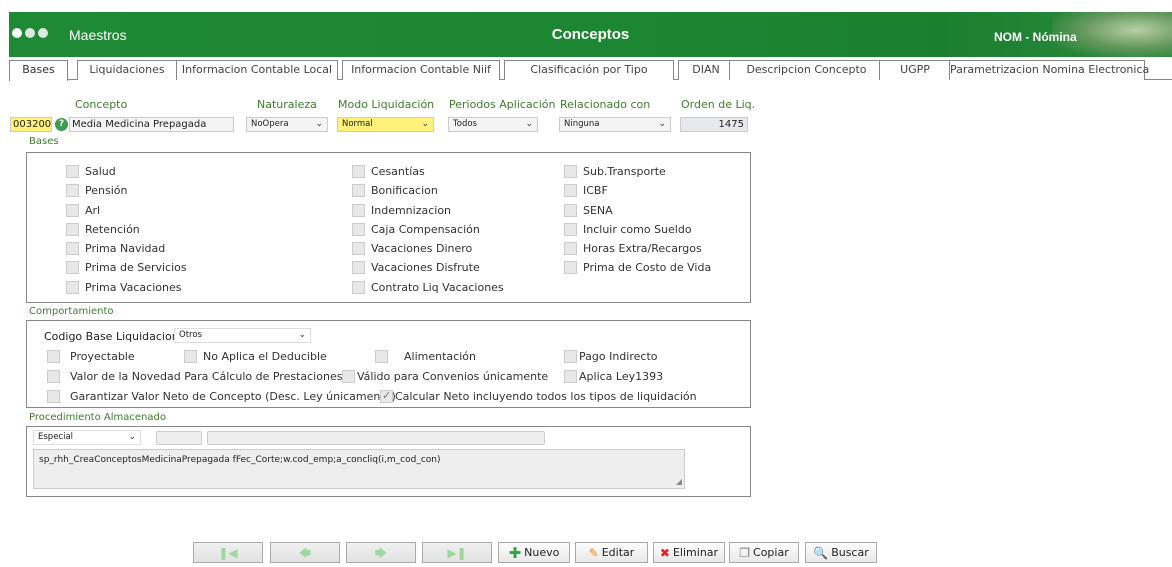  Describe the element at coordinates (445, 376) in the screenshot. I see `checkbox-valido-convenios: Válido para Convenios únicamente` at that location.